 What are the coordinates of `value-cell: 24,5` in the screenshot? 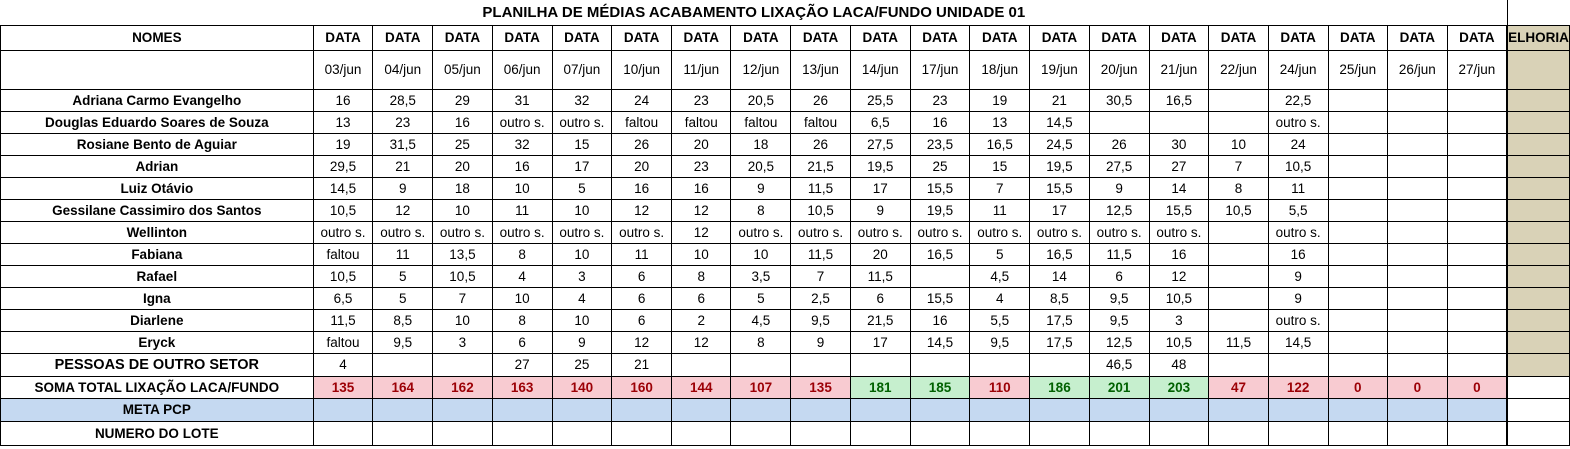 It's located at (1059, 144).